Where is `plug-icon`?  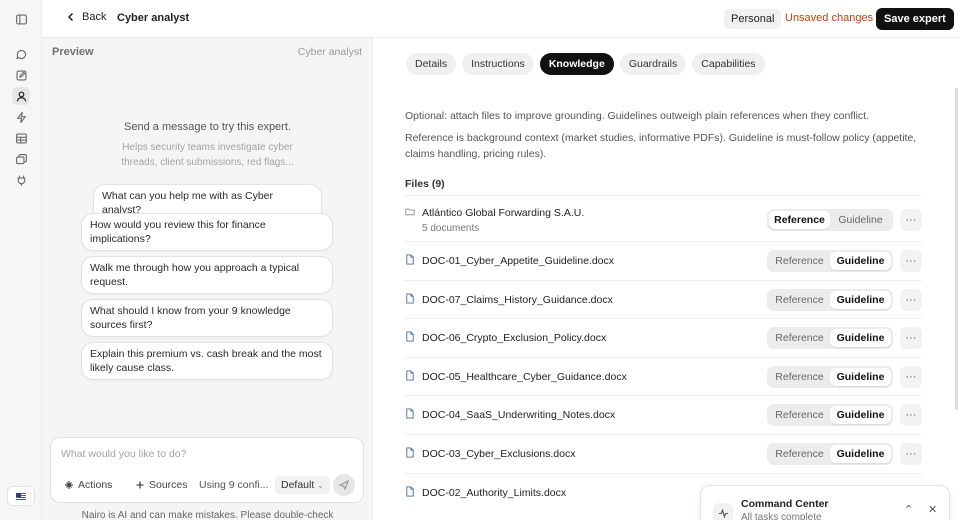 plug-icon is located at coordinates (21, 180).